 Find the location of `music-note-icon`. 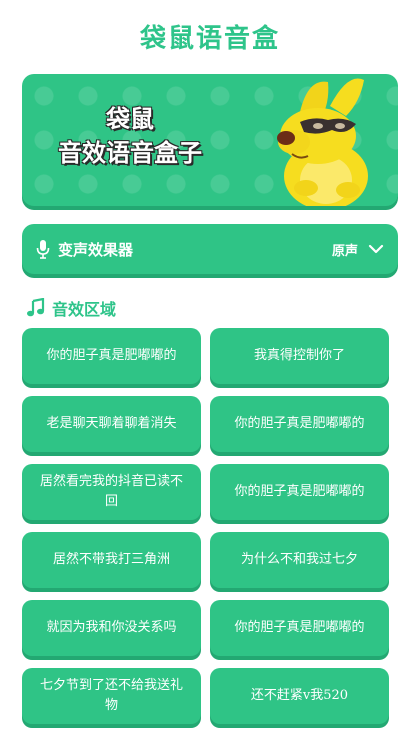

music-note-icon is located at coordinates (36, 307).